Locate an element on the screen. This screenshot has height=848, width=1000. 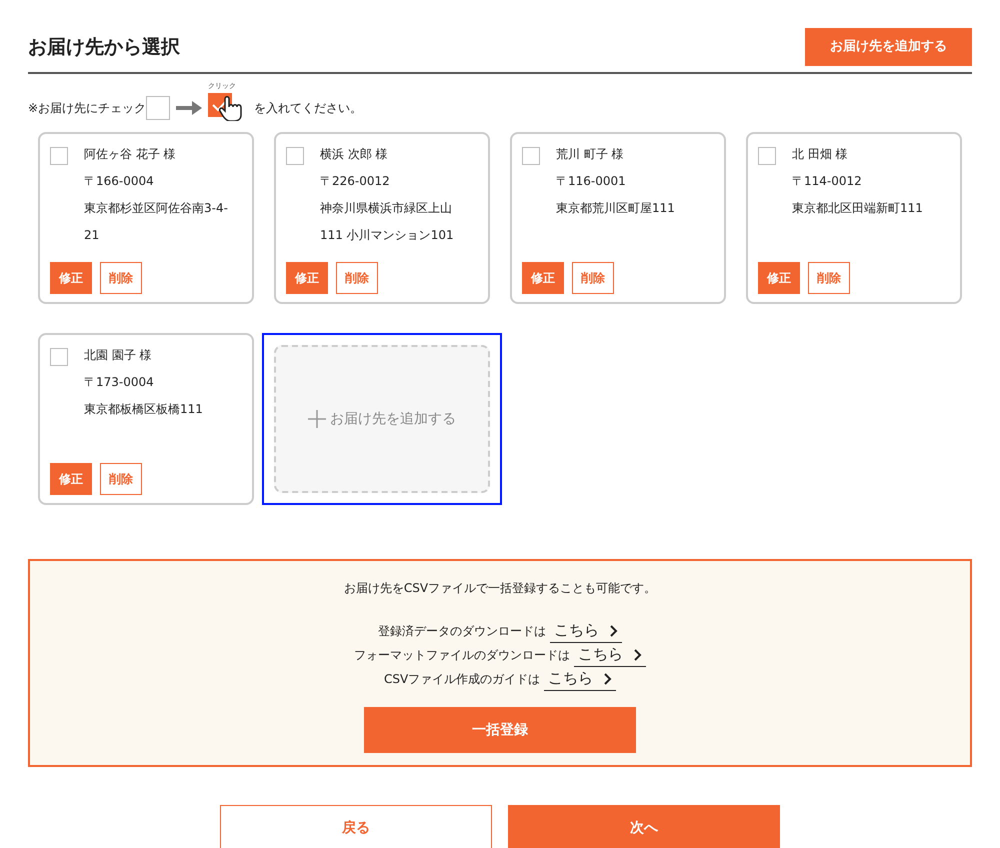
recipient-name: 北園 園子 様 is located at coordinates (118, 355).